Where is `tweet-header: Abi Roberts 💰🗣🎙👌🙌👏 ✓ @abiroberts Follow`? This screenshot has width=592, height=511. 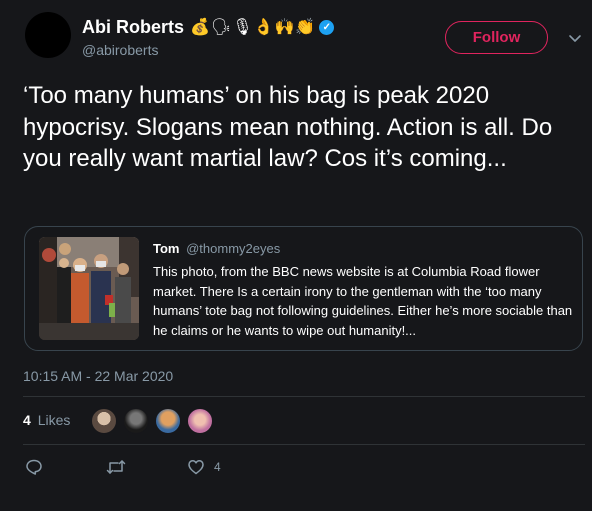
tweet-header: Abi Roberts 💰🗣🎙👌🙌👏 ✓ @abiroberts Follow is located at coordinates (296, 35).